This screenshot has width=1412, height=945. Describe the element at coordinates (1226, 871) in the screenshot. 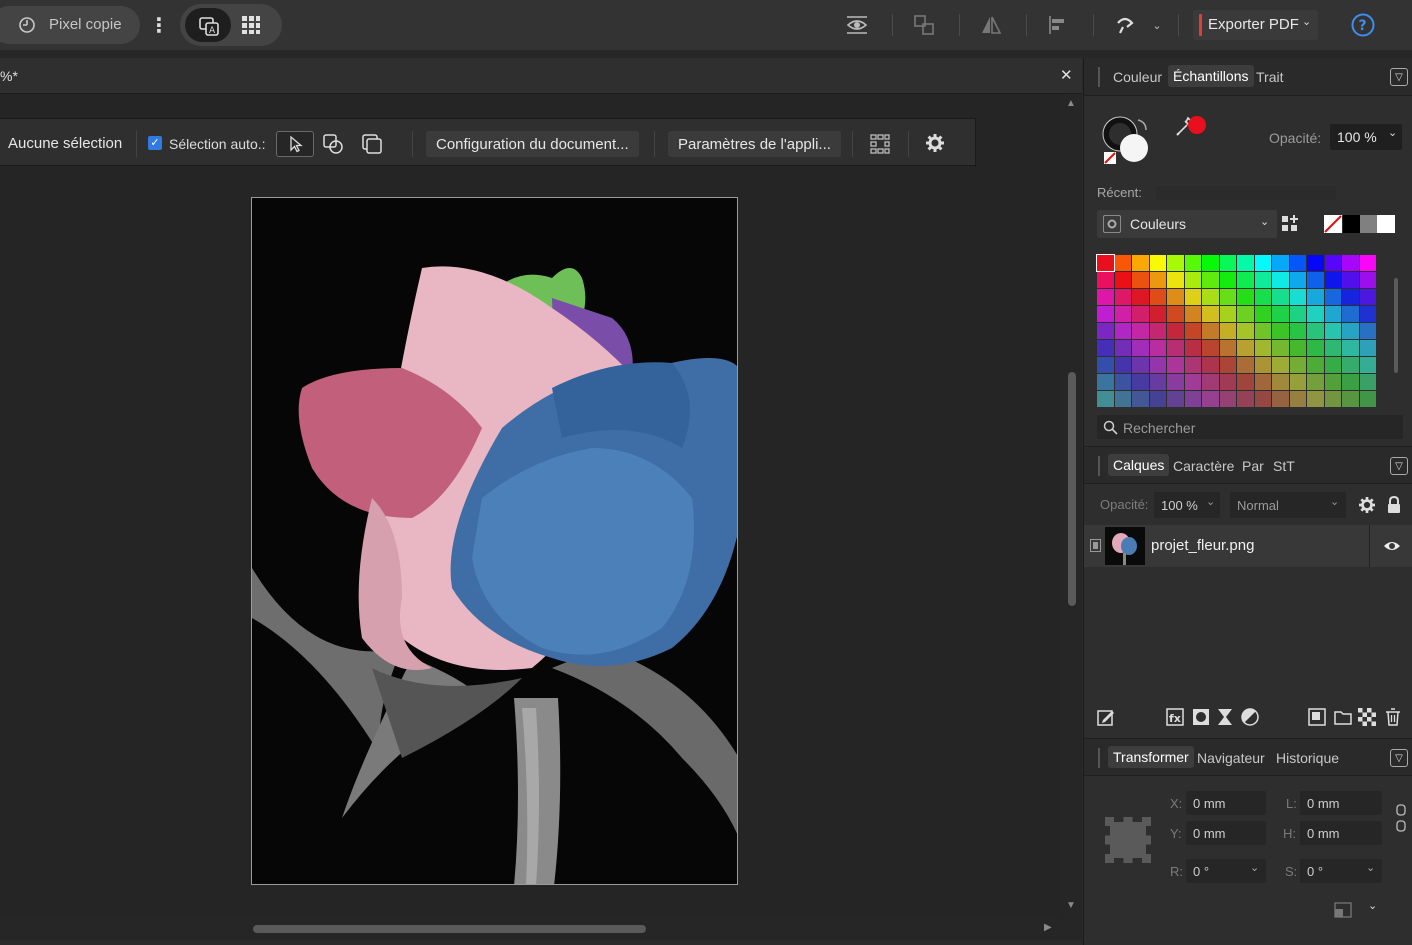

I see `rotation-input: 0 ° ⌄` at that location.